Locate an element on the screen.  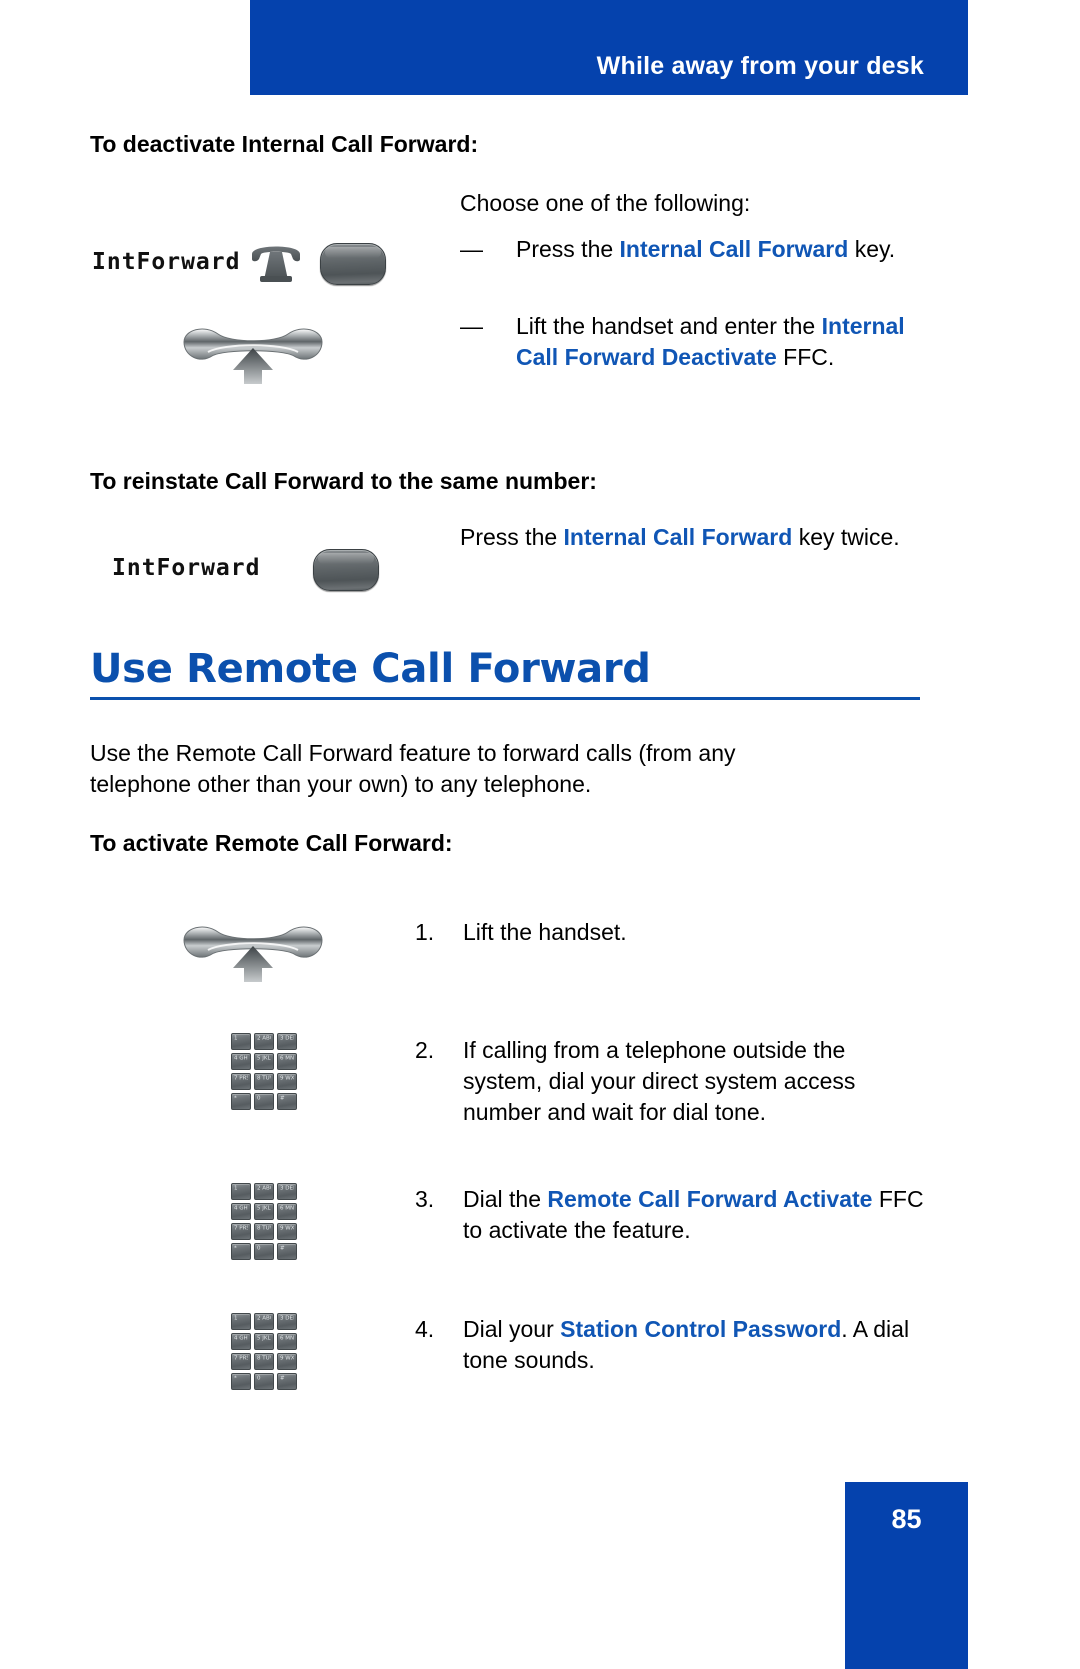
running-header-title: While away from your desk is located at coordinates (760, 66).